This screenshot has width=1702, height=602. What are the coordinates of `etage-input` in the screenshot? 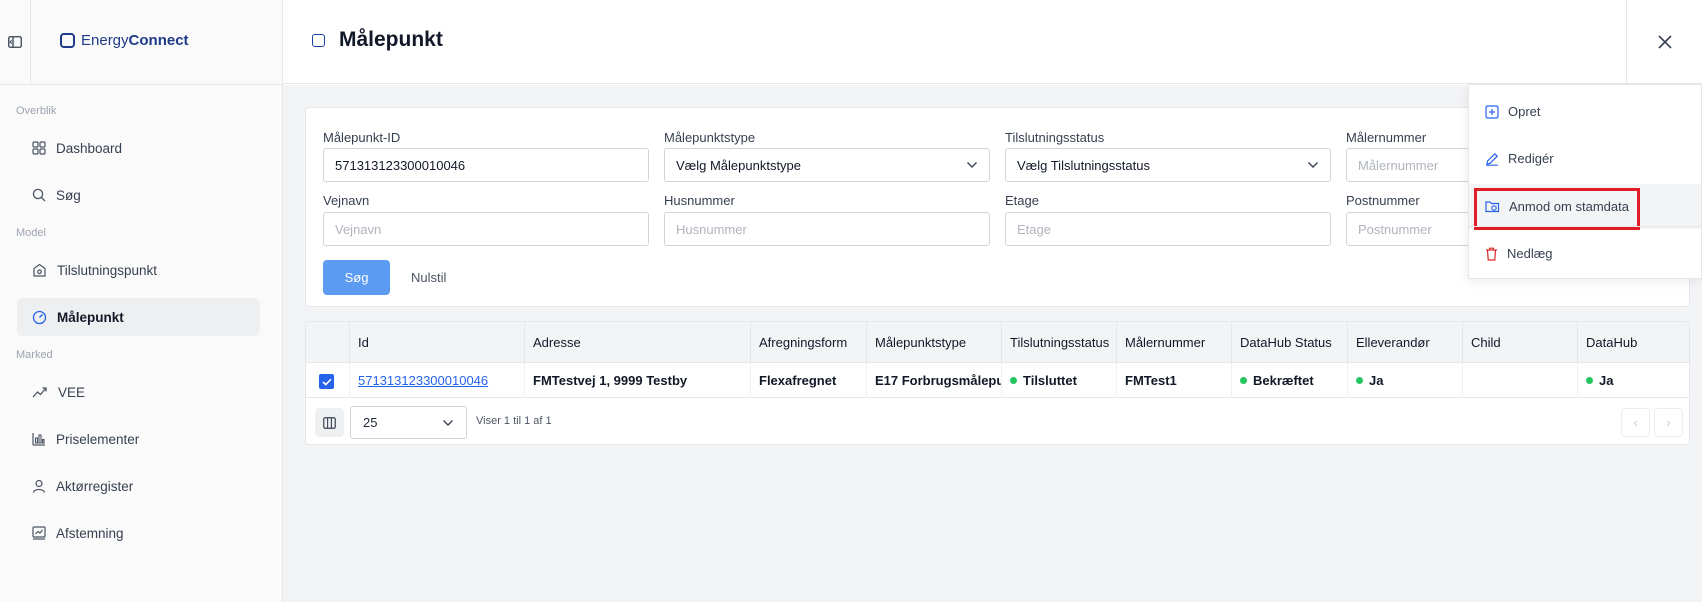 It's located at (1168, 229).